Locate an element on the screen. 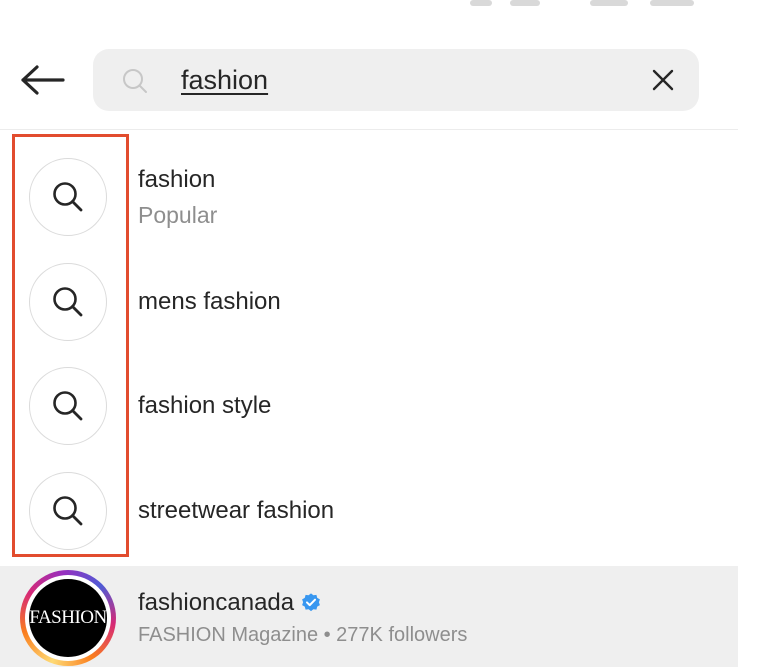 Image resolution: width=765 pixels, height=667 pixels. avatar-story-ring: FASHION is located at coordinates (68, 618).